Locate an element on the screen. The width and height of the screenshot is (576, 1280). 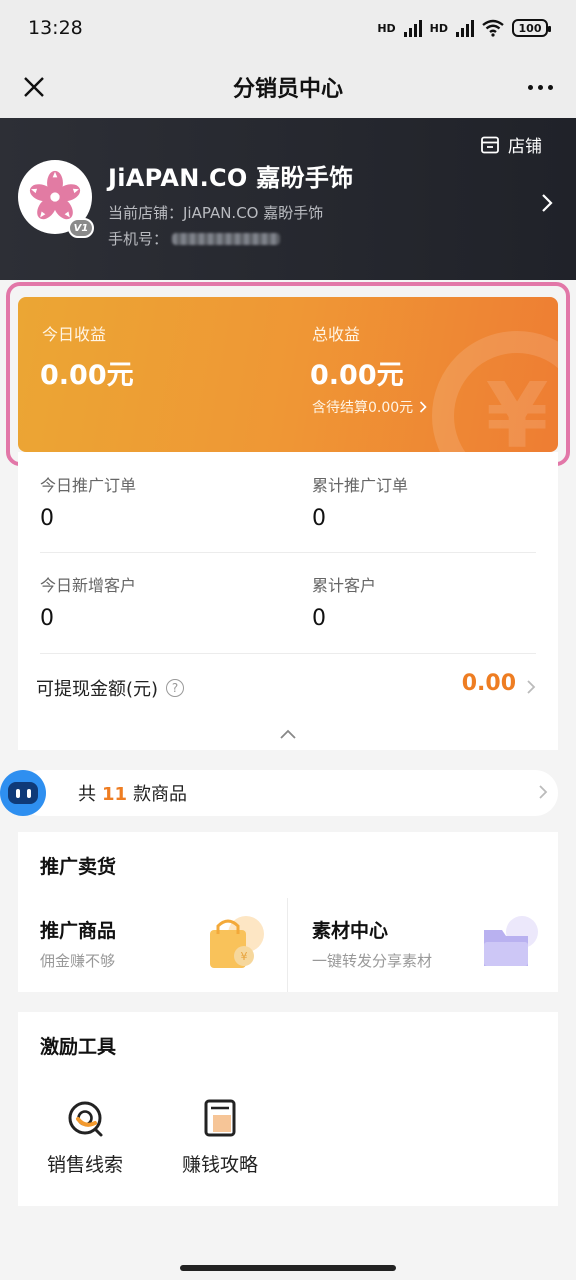
withdrawable-amount-row: 可提现金额(元) ? is located at coordinates (110, 688).